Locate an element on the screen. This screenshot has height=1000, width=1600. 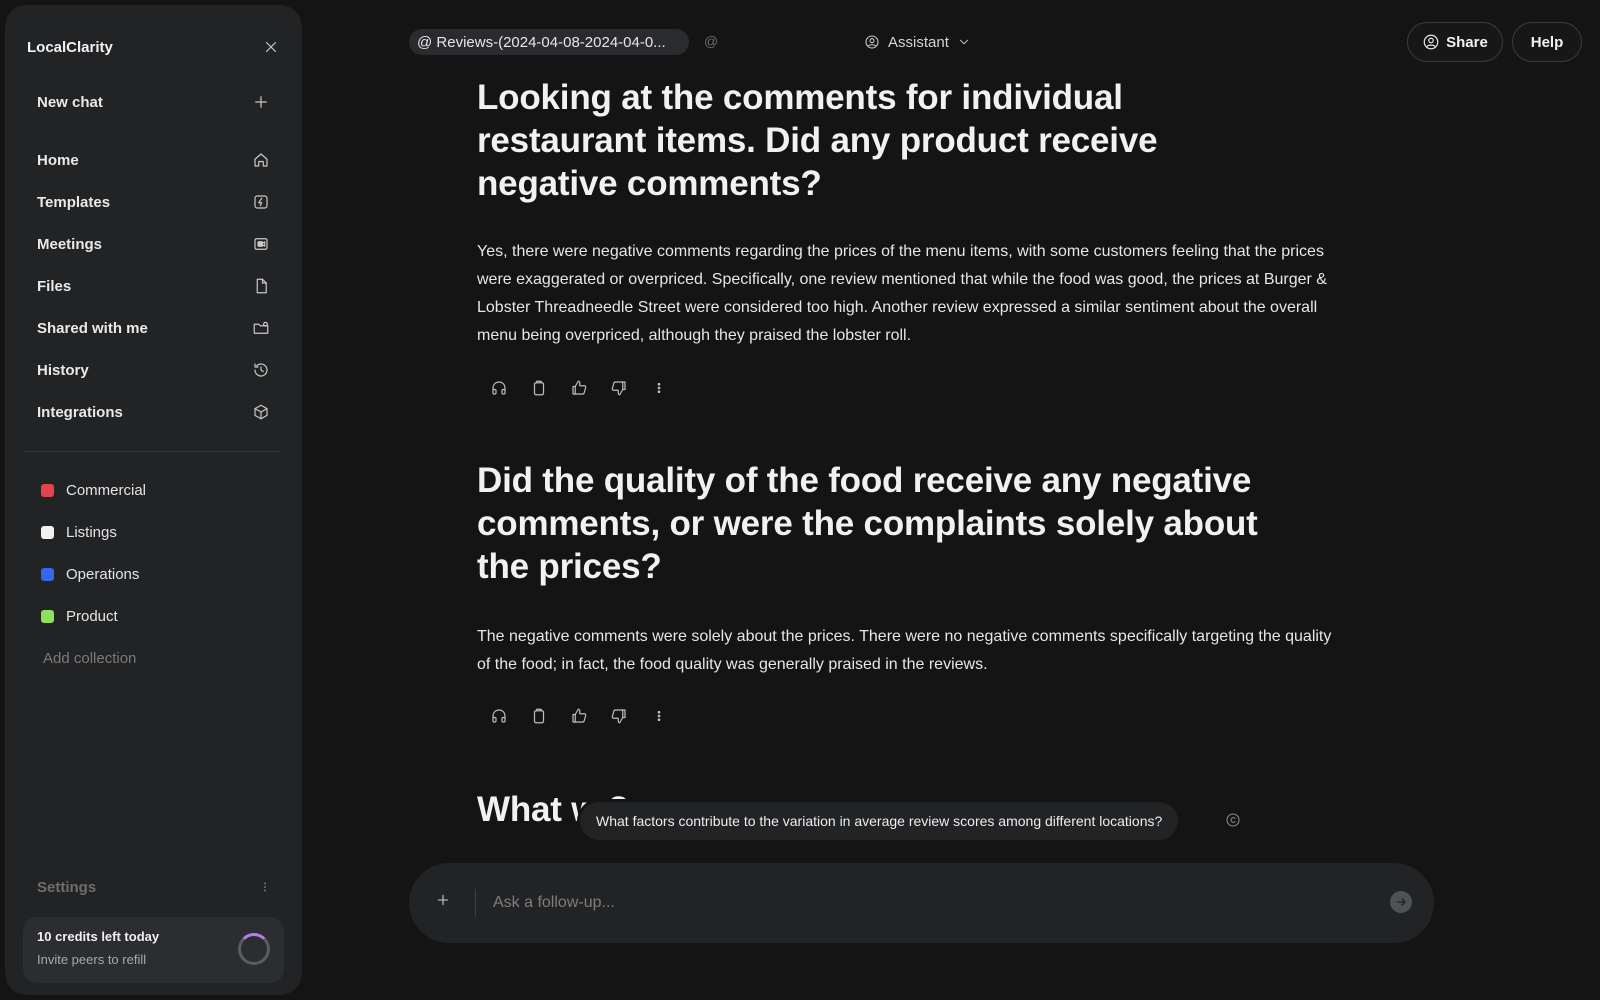
follow-up-input is located at coordinates (923, 903).